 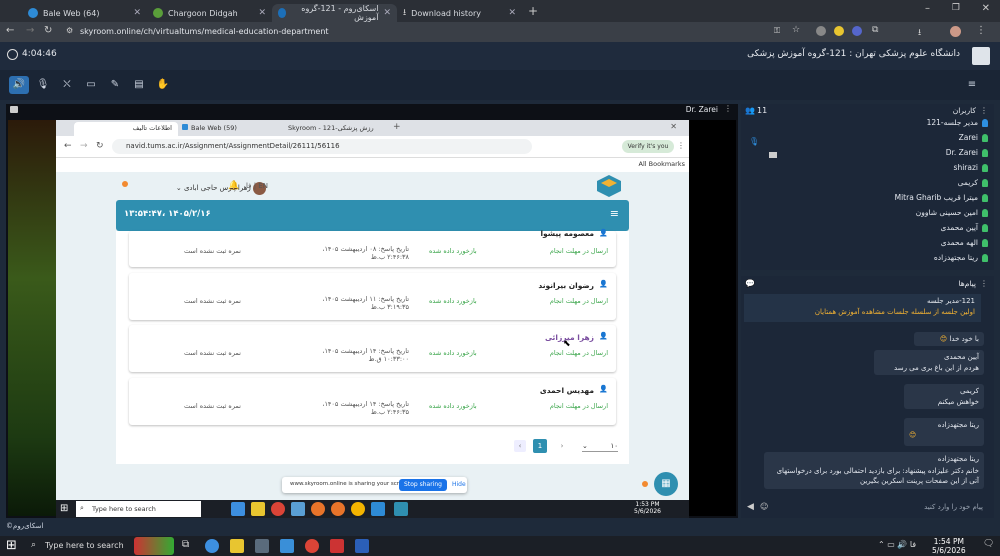 What do you see at coordinates (959, 242) in the screenshot?
I see `user-item: الهه محمدی` at bounding box center [959, 242].